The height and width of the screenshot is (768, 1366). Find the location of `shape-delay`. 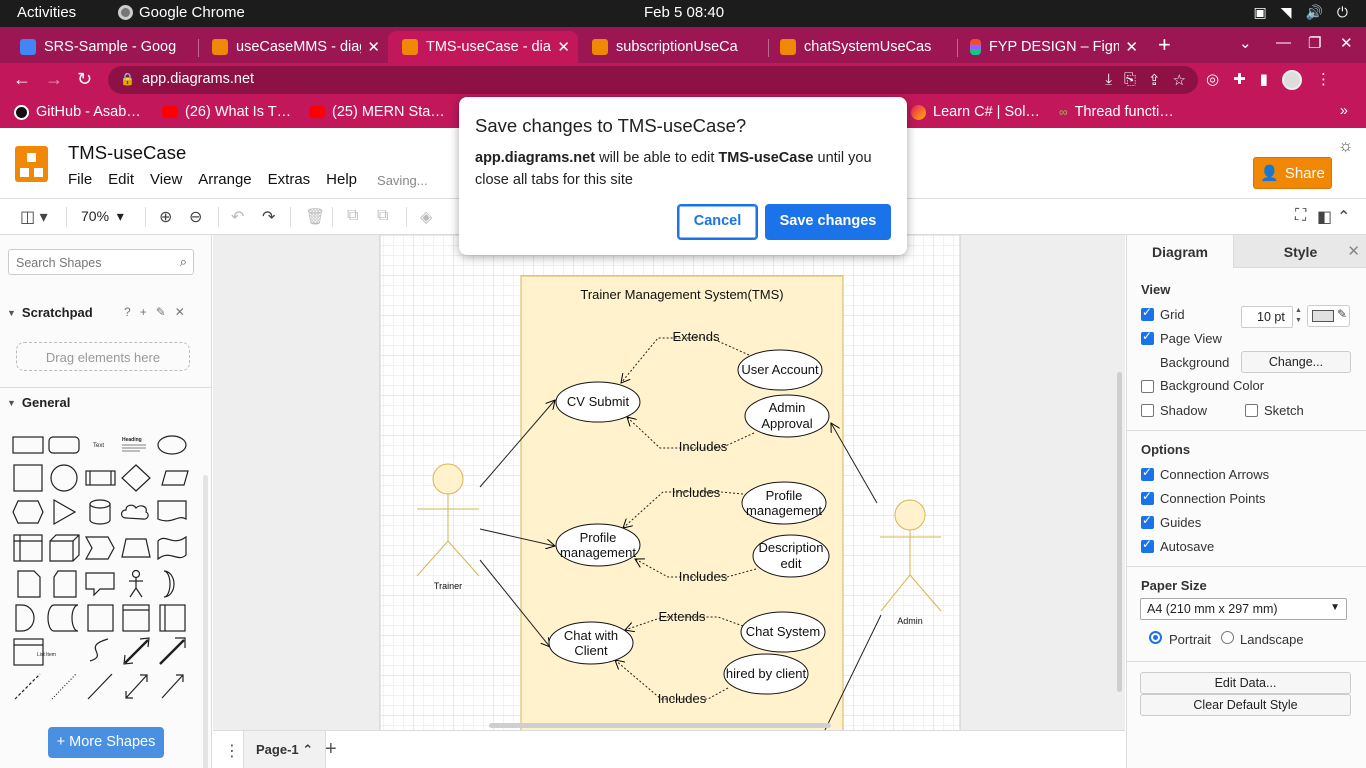

shape-delay is located at coordinates (25, 618).